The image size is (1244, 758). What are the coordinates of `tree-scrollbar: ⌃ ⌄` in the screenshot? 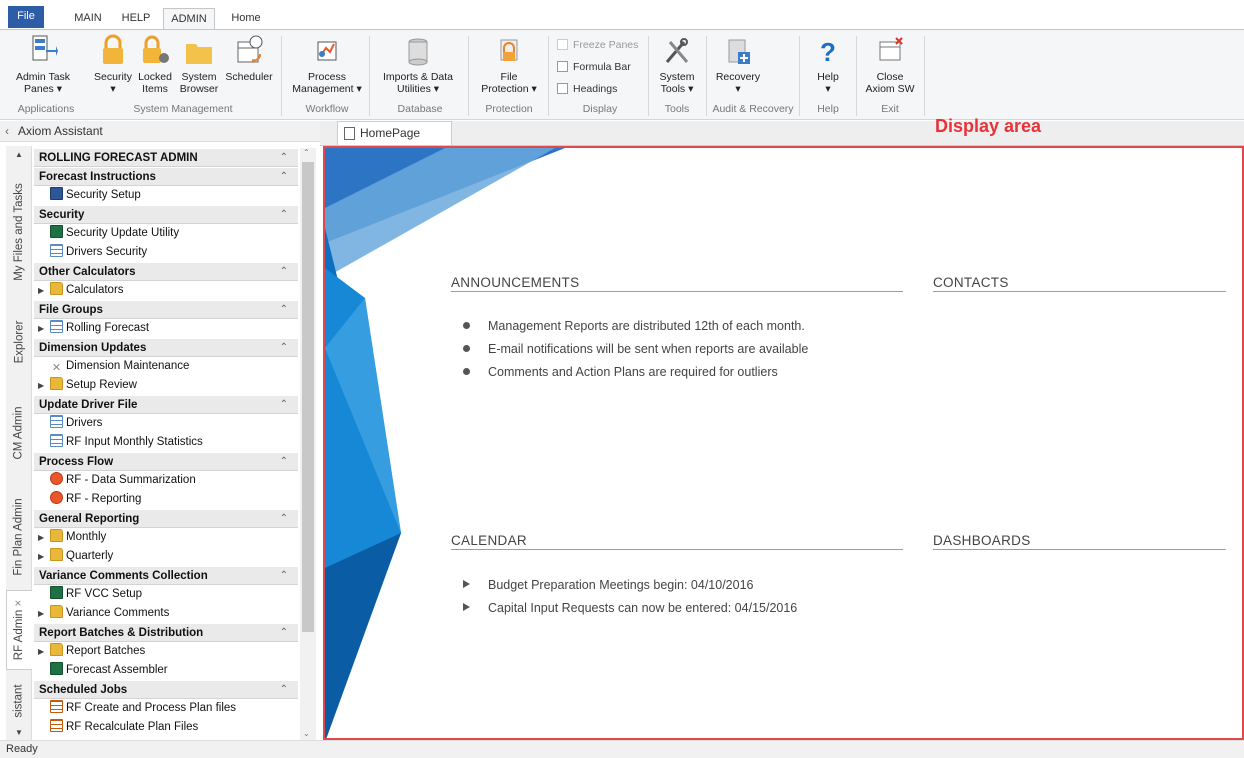 It's located at (308, 444).